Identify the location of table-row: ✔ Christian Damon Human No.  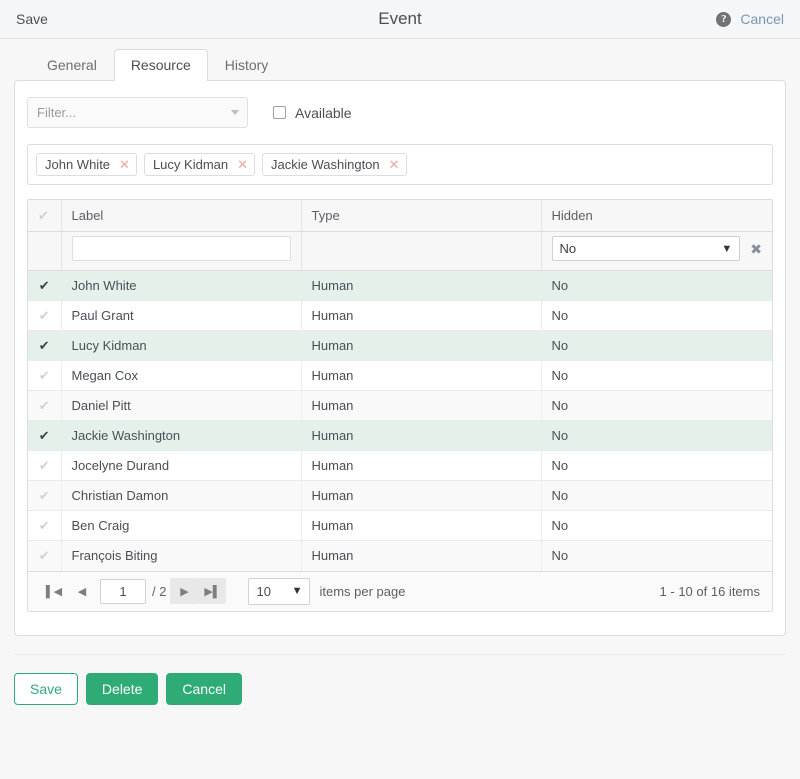
(400, 495).